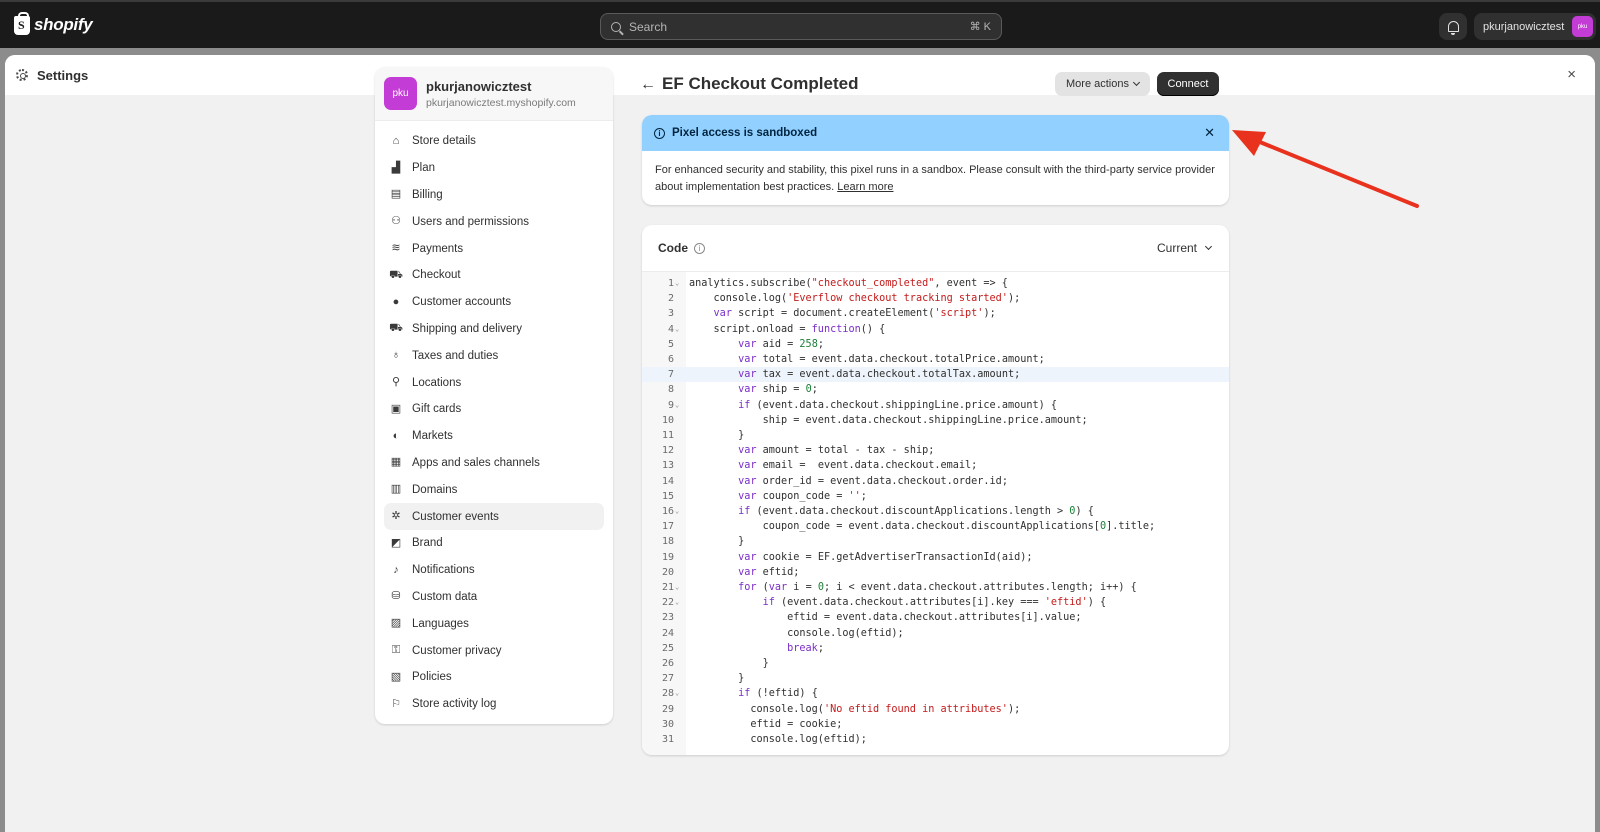 The height and width of the screenshot is (832, 1600). What do you see at coordinates (467, 328) in the screenshot?
I see `sidebar-item-label: Shipping and delivery` at bounding box center [467, 328].